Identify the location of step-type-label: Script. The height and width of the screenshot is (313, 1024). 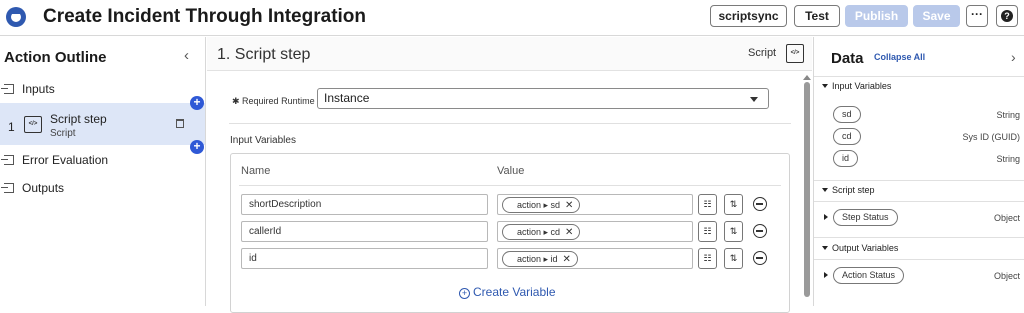
(762, 53).